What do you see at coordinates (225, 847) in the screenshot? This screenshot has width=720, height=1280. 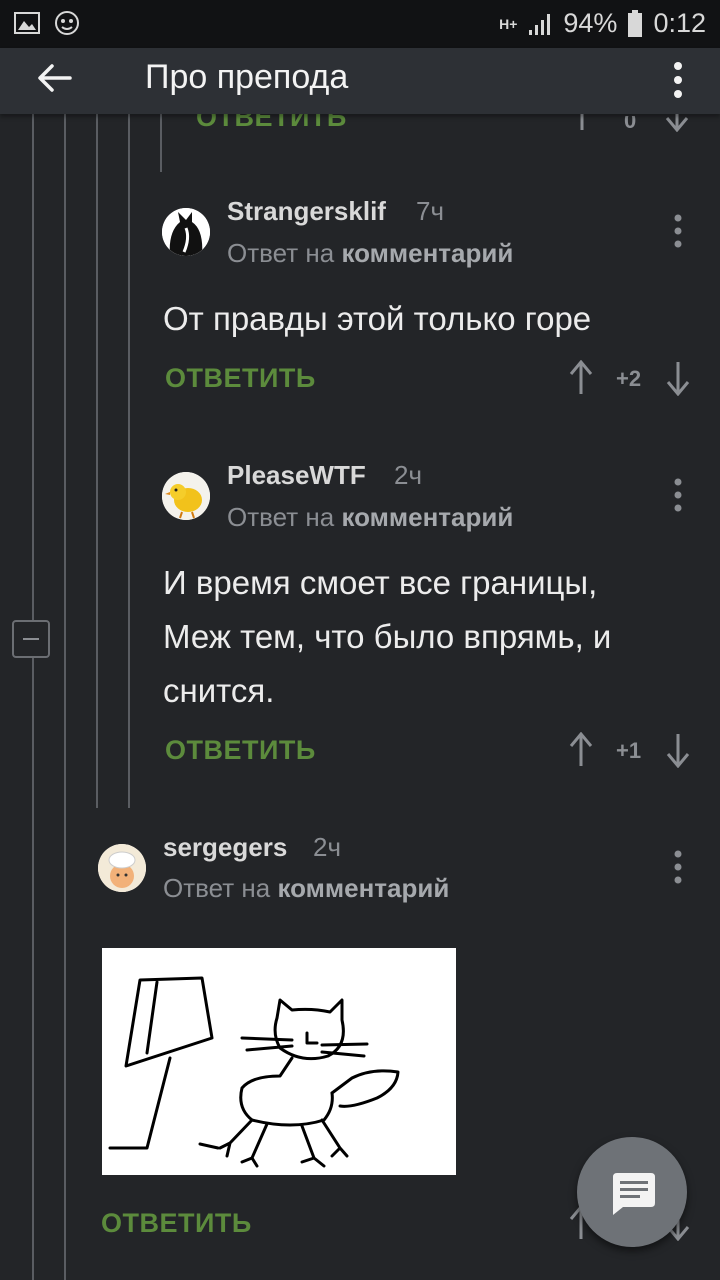 I see `comment-username: sergegers` at bounding box center [225, 847].